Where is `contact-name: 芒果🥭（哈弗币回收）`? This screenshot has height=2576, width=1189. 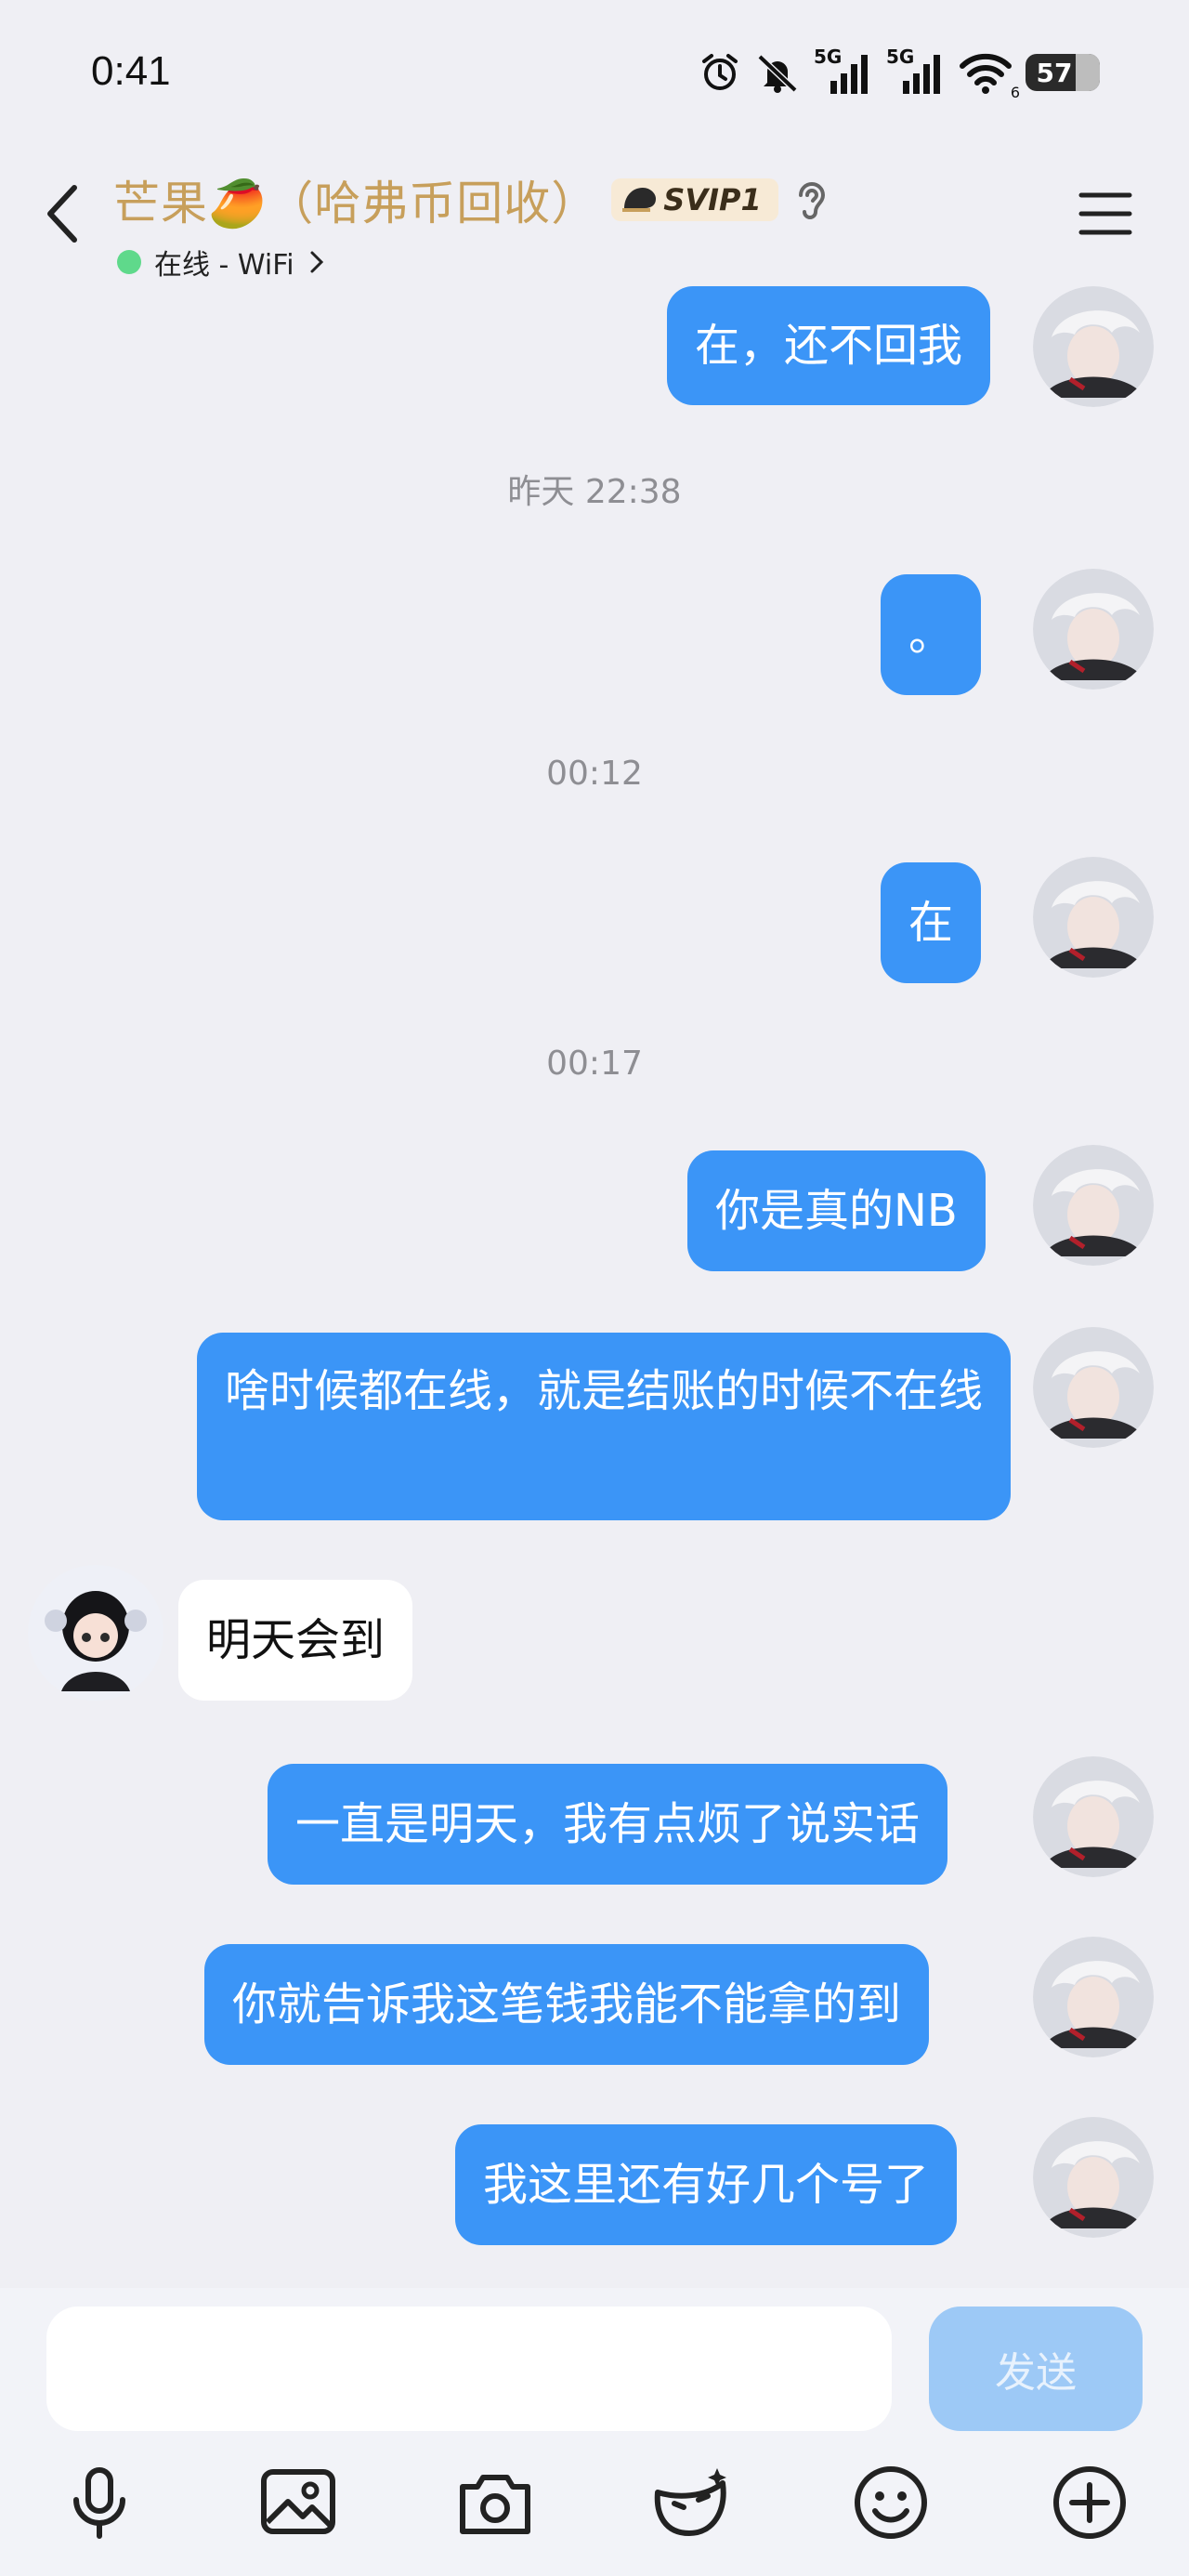 contact-name: 芒果🥭（哈弗币回收） is located at coordinates (356, 199).